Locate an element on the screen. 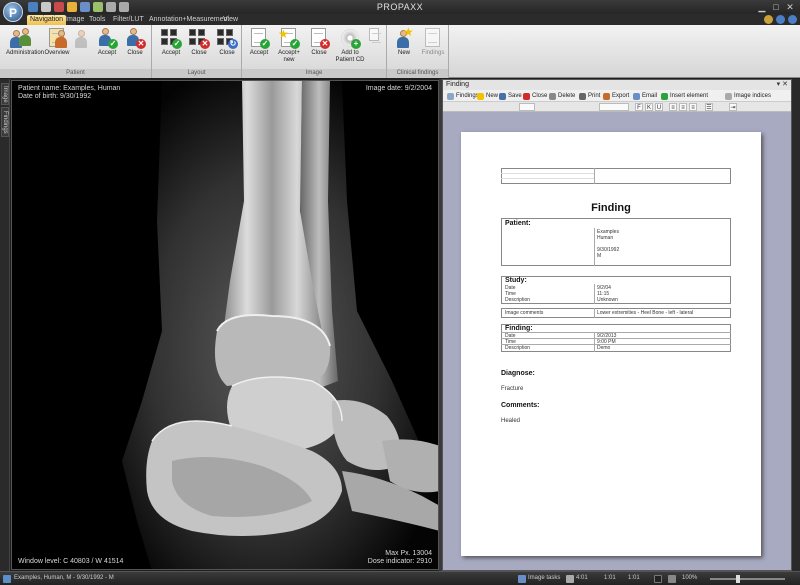  tab-filter-lut: Filter/LUT is located at coordinates (128, 20).